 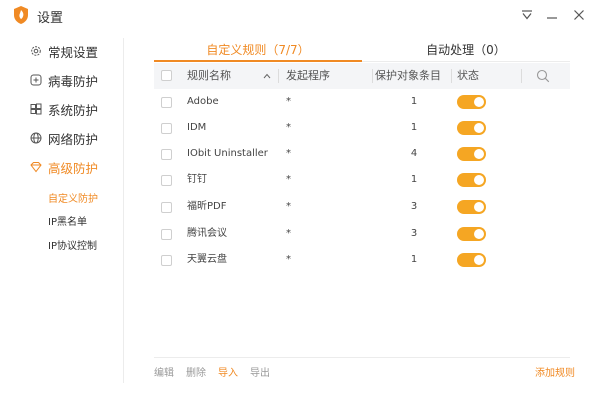 I want to click on sidebar-item-system: 系统防护, so click(x=64, y=109).